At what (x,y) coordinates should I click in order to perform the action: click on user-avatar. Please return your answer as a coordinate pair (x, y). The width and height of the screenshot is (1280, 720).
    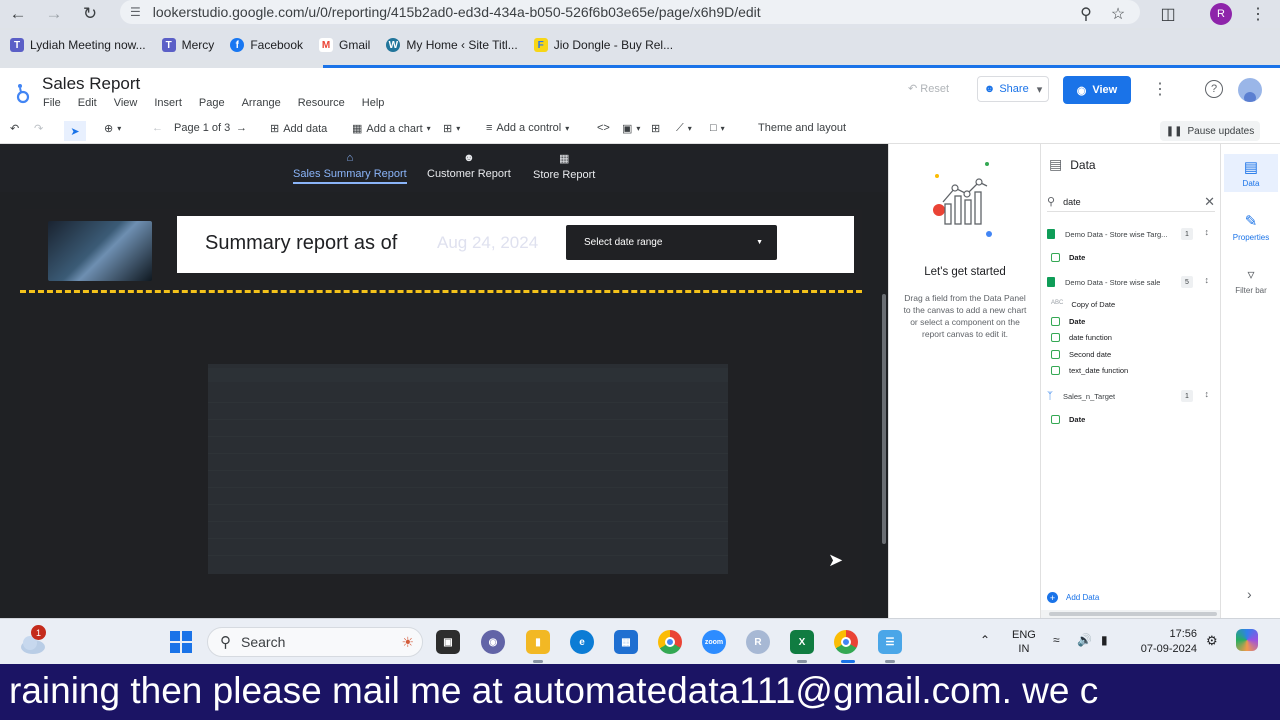
    Looking at the image, I should click on (1250, 90).